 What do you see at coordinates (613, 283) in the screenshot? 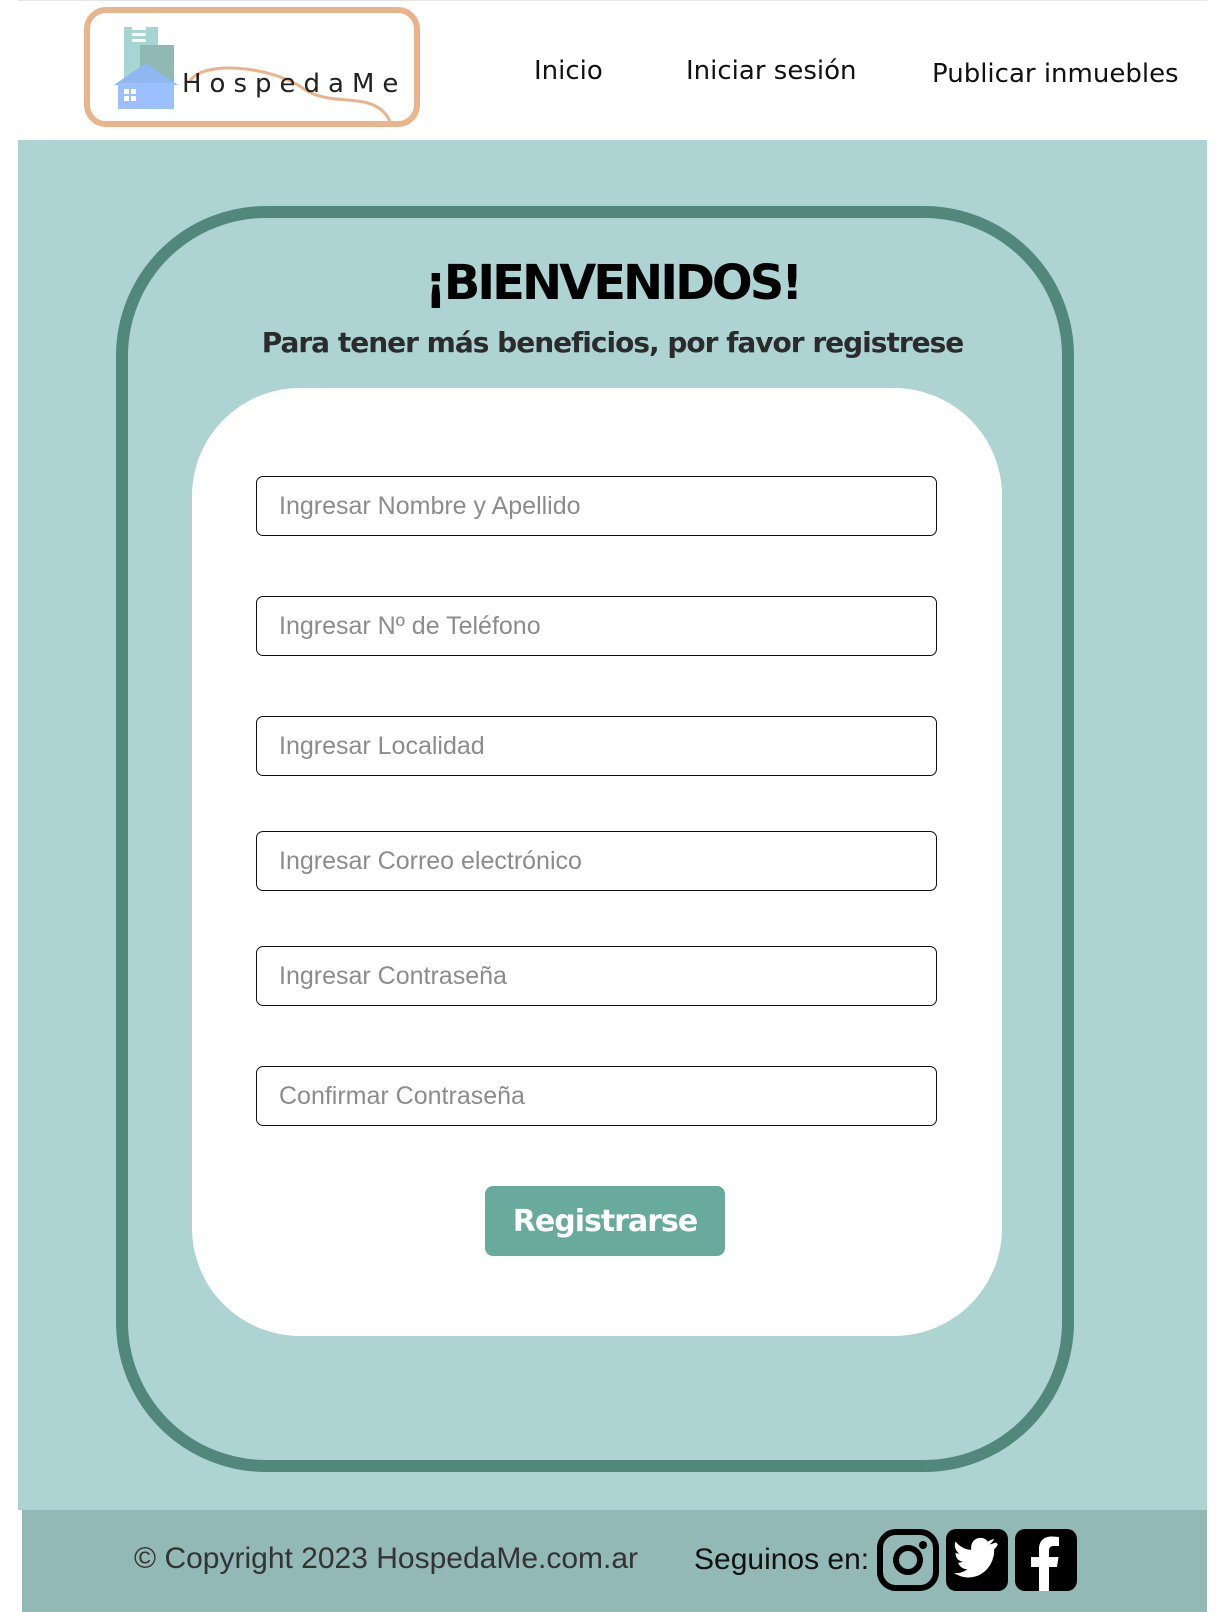
I see `page-title: ¡BIENVENIDOS!` at bounding box center [613, 283].